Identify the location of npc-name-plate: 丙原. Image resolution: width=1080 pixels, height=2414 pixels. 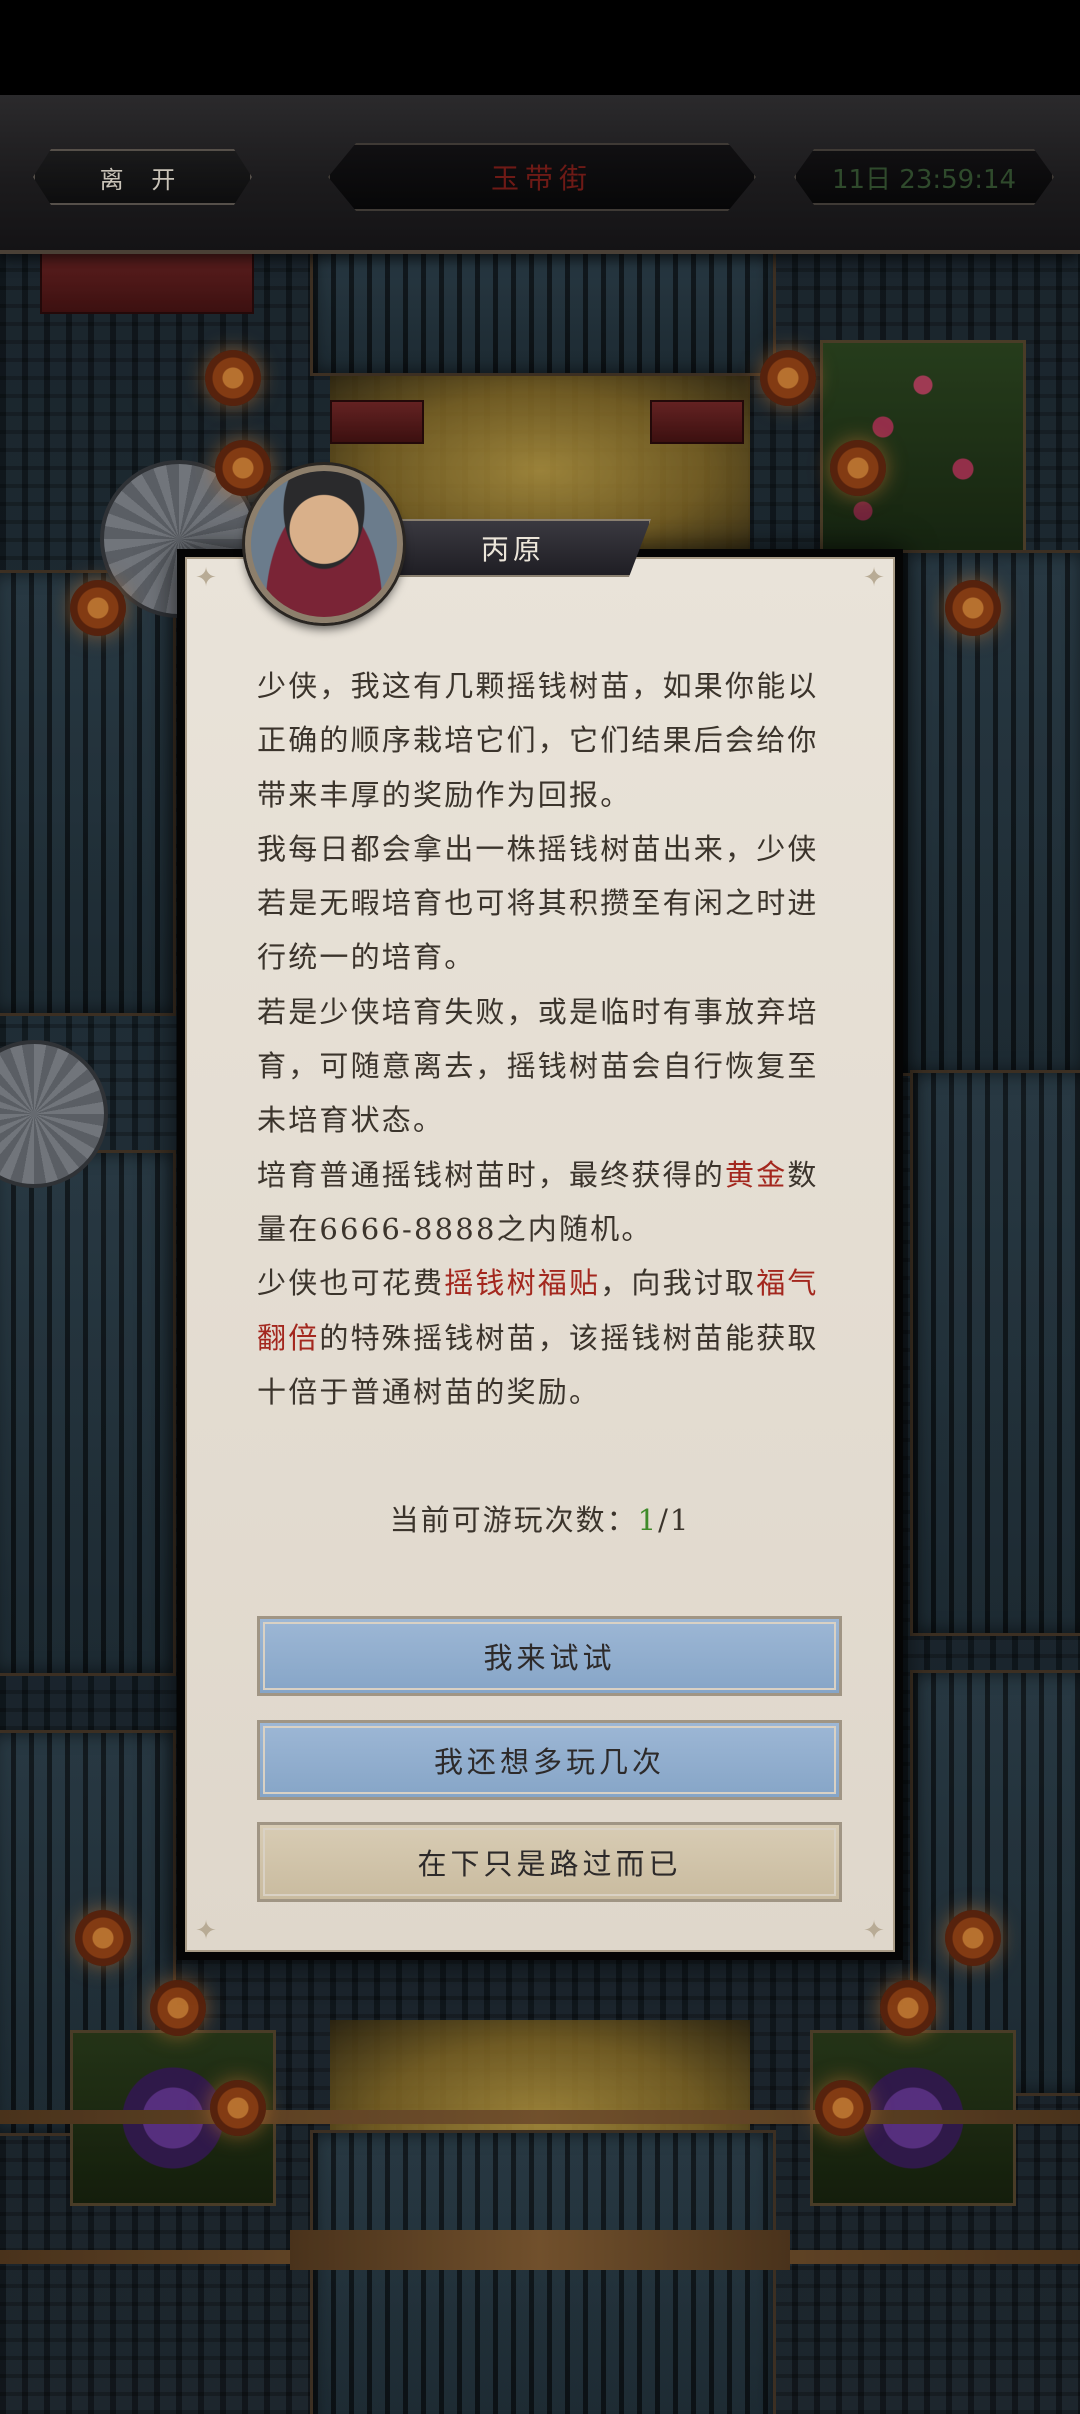
(523, 548).